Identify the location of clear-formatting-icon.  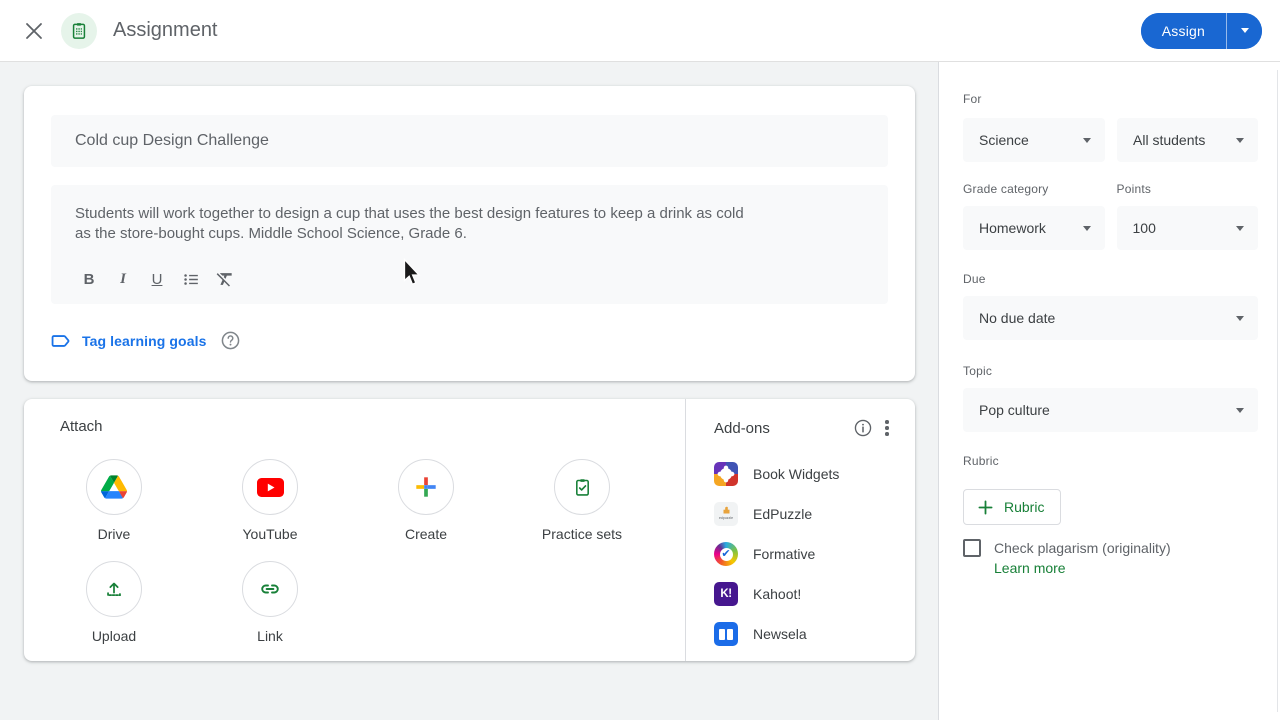
(224, 280).